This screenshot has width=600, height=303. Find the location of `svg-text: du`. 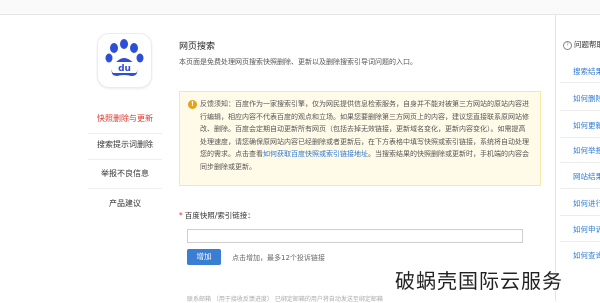

svg-text: du is located at coordinates (124, 69).